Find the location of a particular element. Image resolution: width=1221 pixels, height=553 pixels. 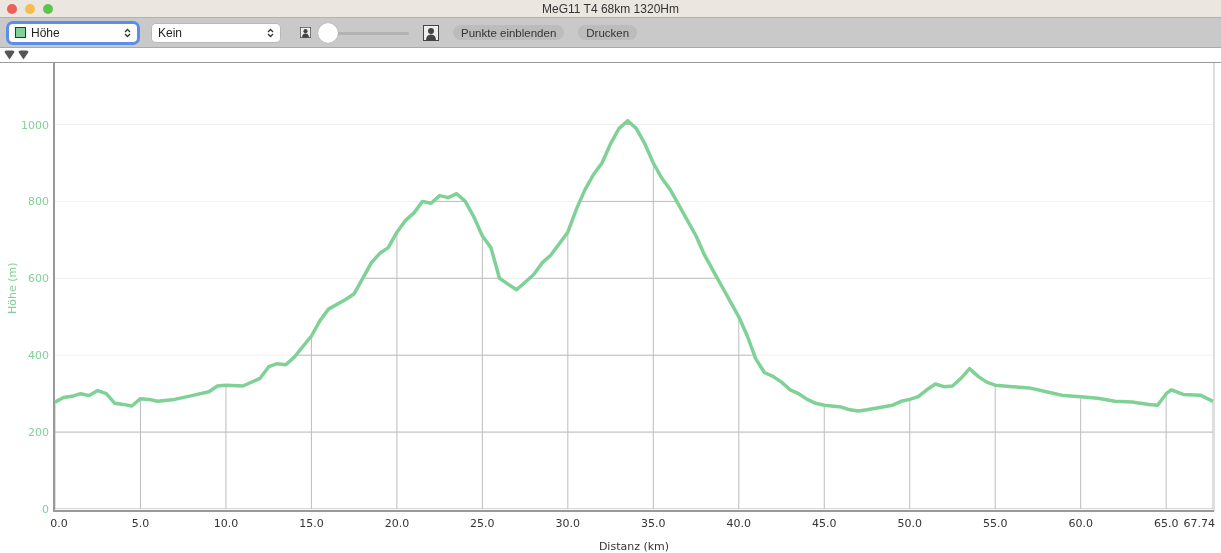

quantity-select: Höhe is located at coordinates (73, 32).